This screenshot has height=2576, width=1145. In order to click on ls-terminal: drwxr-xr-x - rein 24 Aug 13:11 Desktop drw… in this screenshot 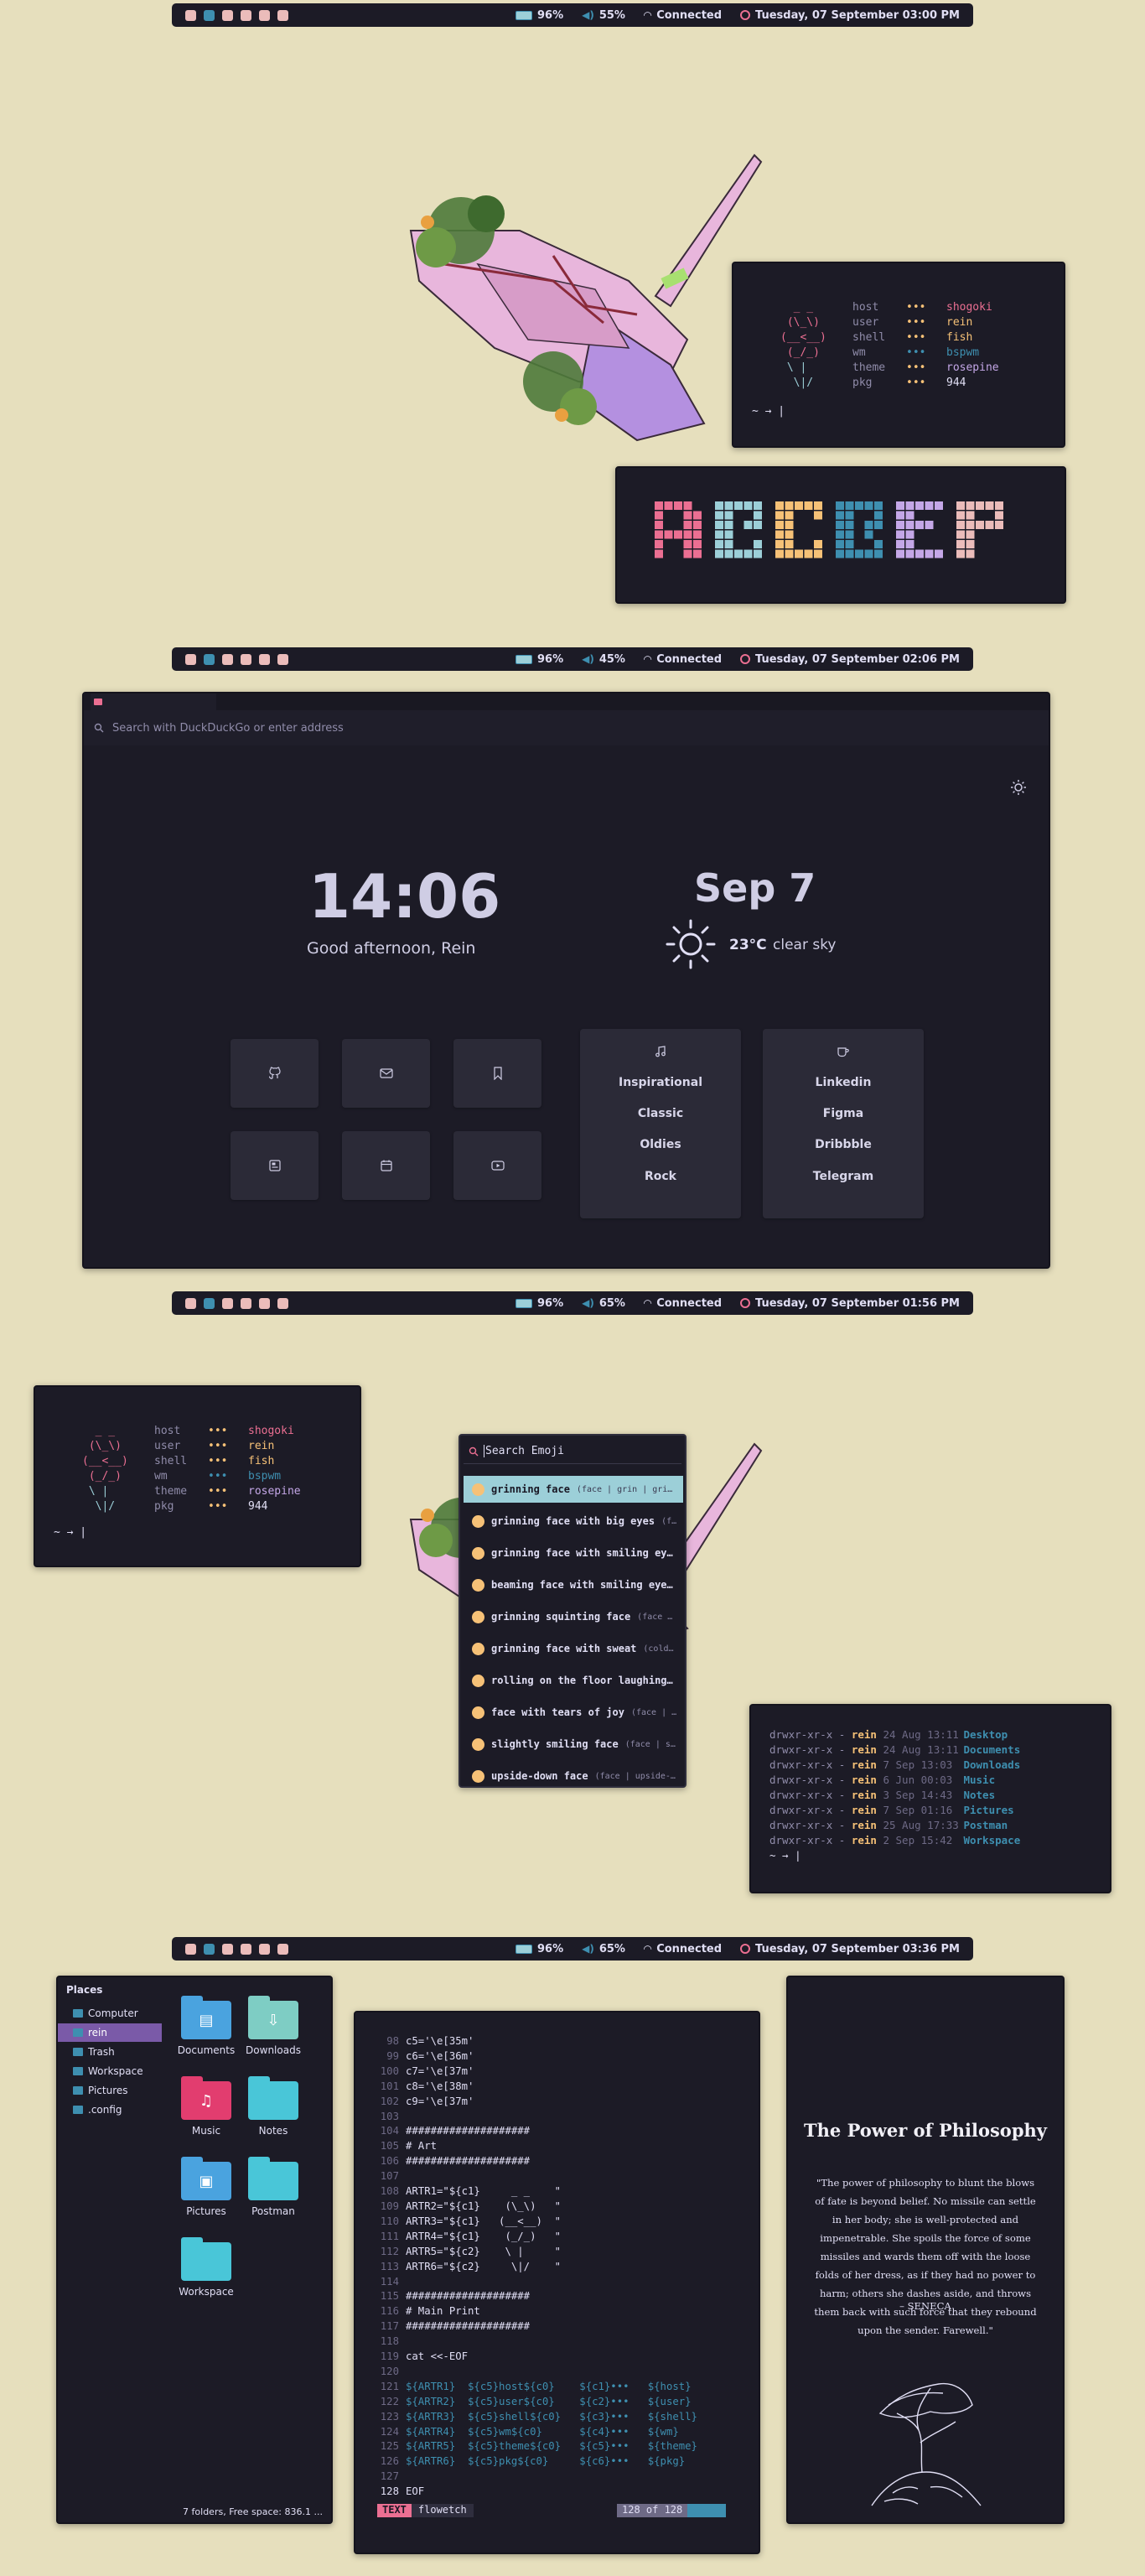, I will do `click(930, 1798)`.